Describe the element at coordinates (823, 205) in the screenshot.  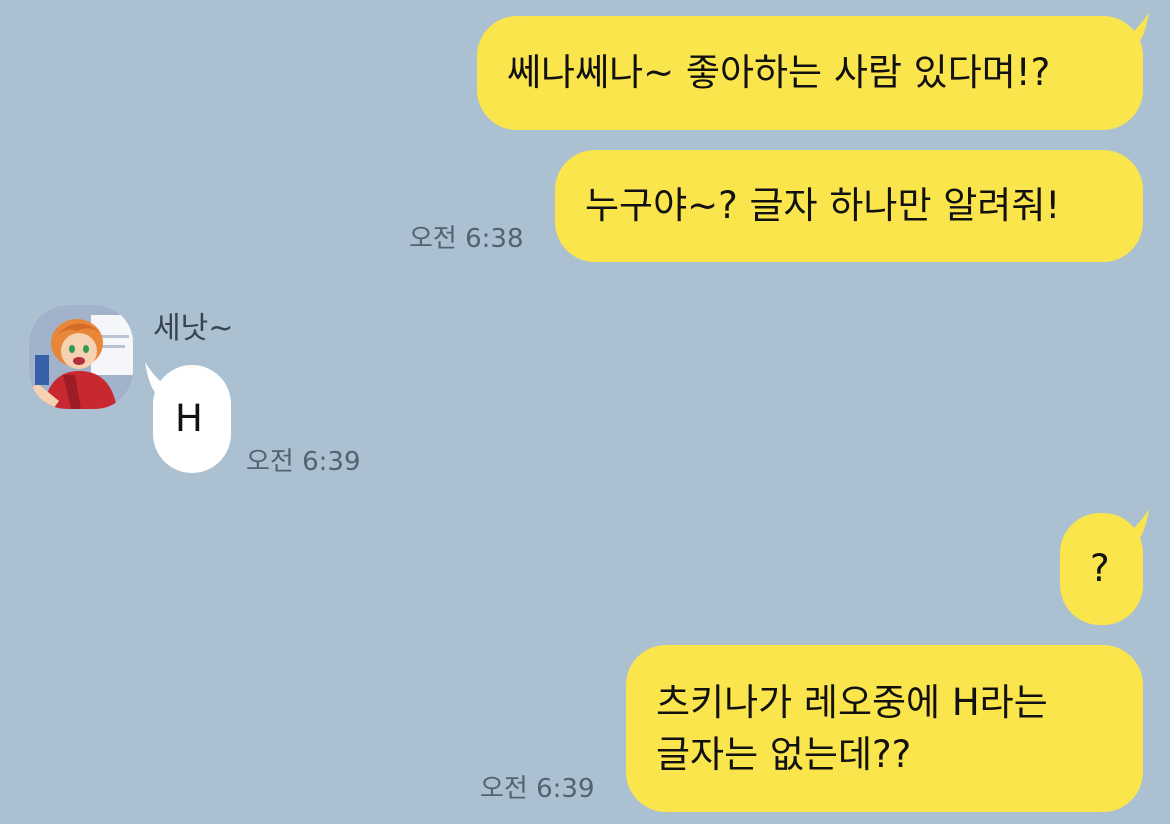
I see `message-text: 누구야~? 글자 하나만 알려줘!` at that location.